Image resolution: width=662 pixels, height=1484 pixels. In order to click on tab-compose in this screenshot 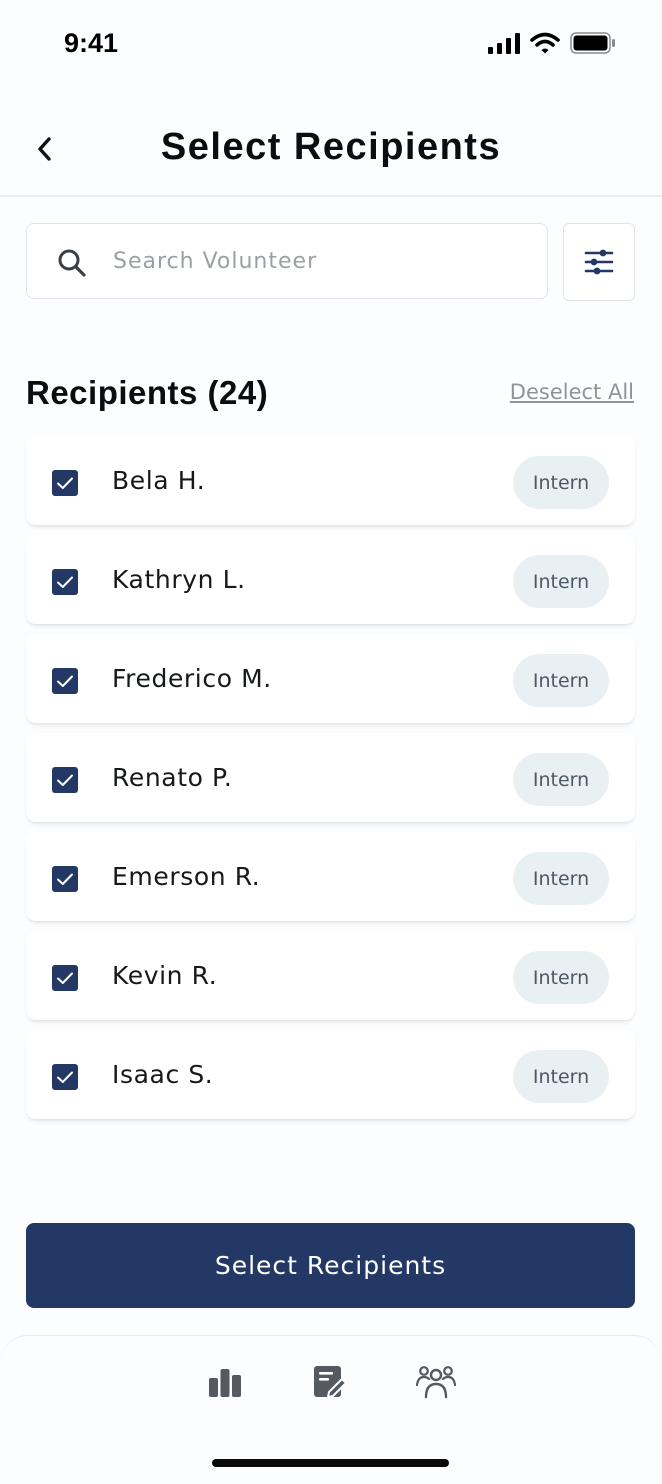, I will do `click(330, 1382)`.